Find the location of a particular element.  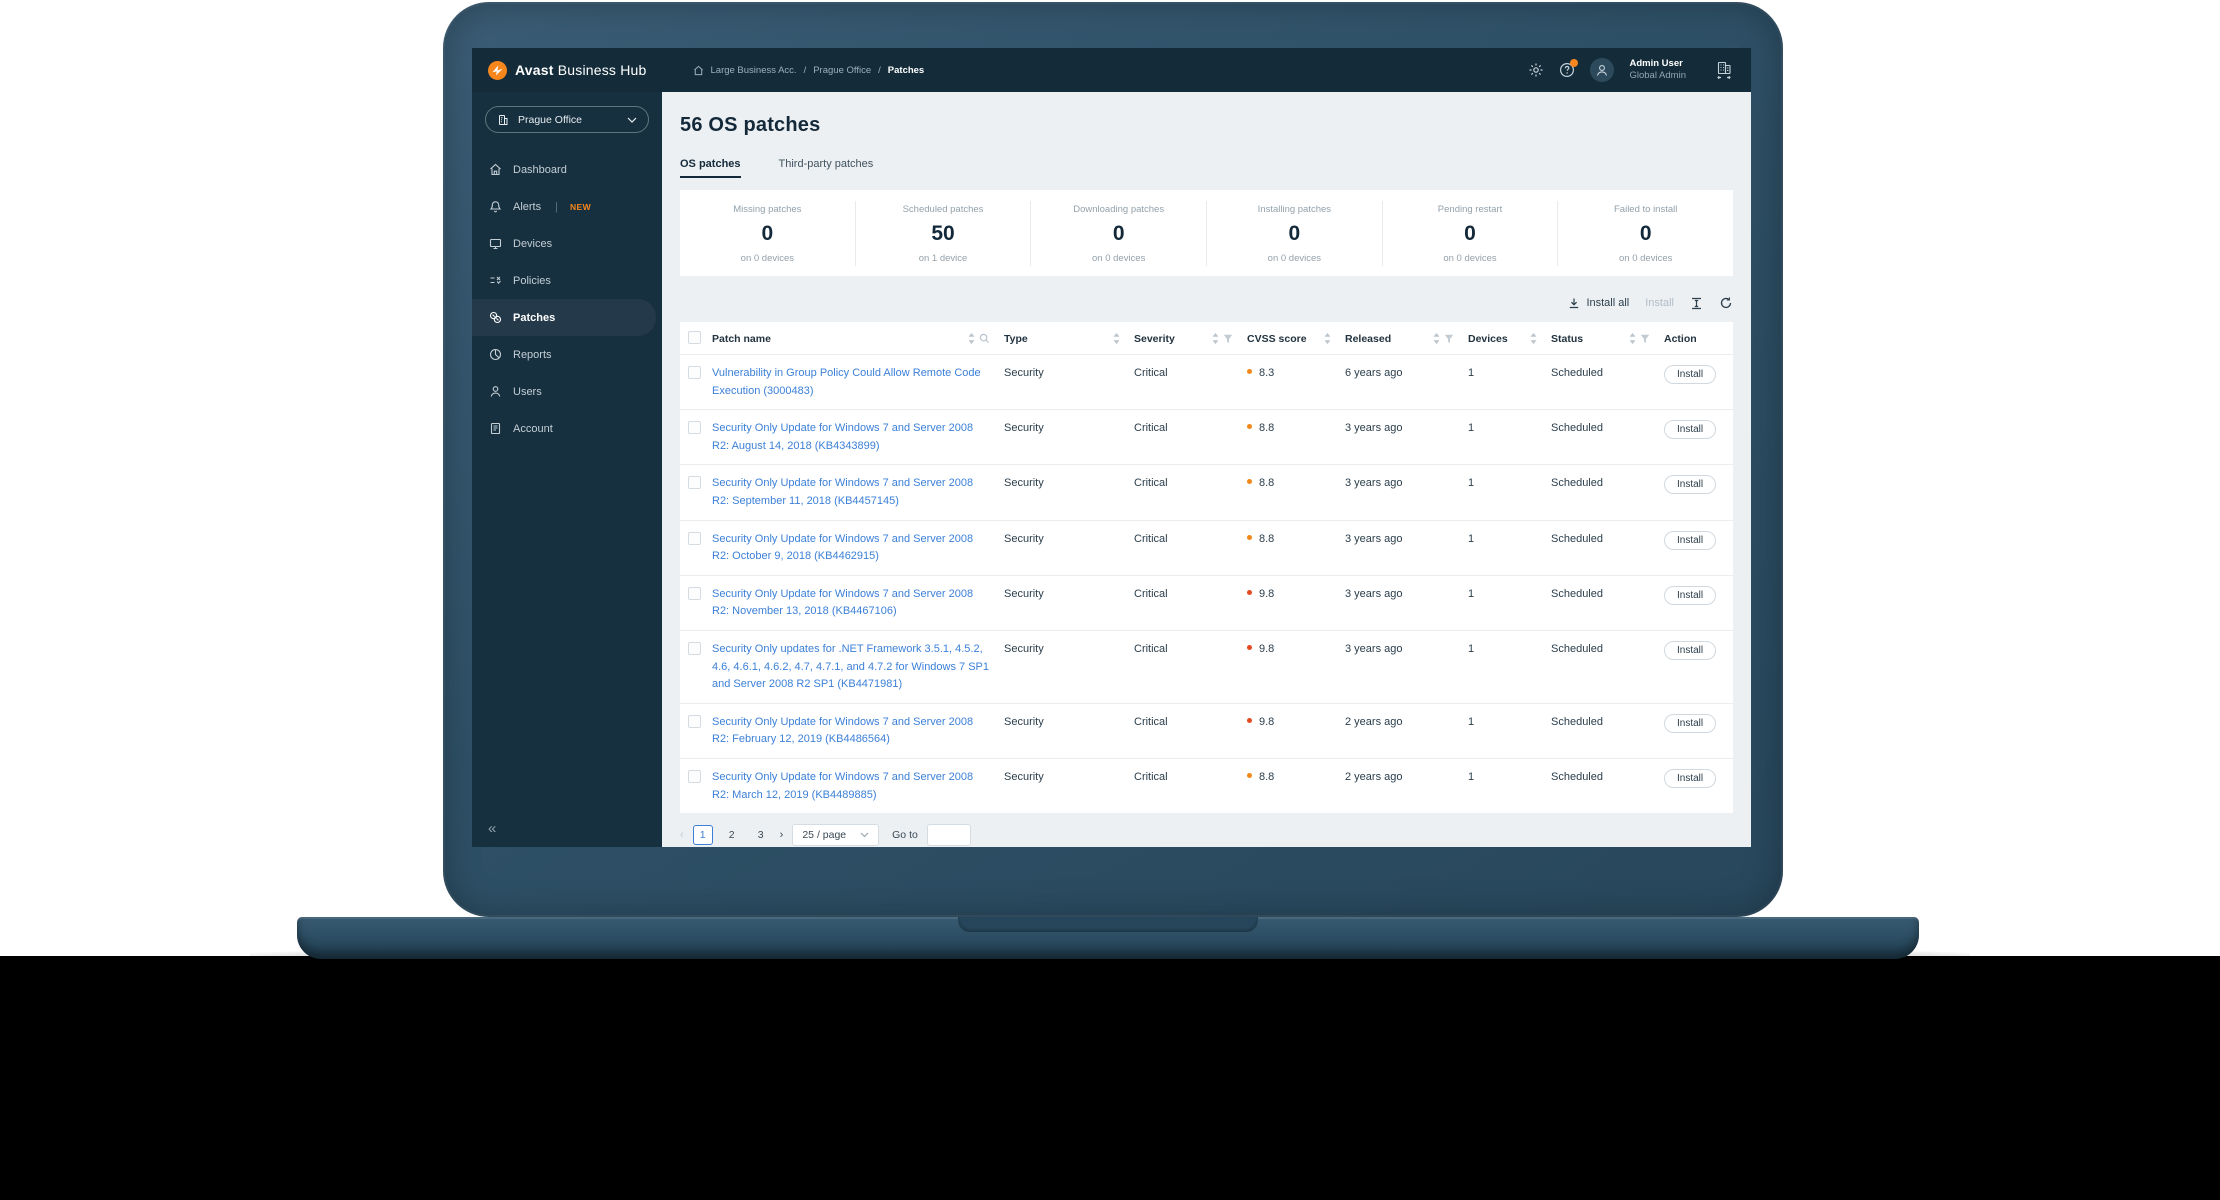

column-header-status: Status is located at coordinates (1607, 339).